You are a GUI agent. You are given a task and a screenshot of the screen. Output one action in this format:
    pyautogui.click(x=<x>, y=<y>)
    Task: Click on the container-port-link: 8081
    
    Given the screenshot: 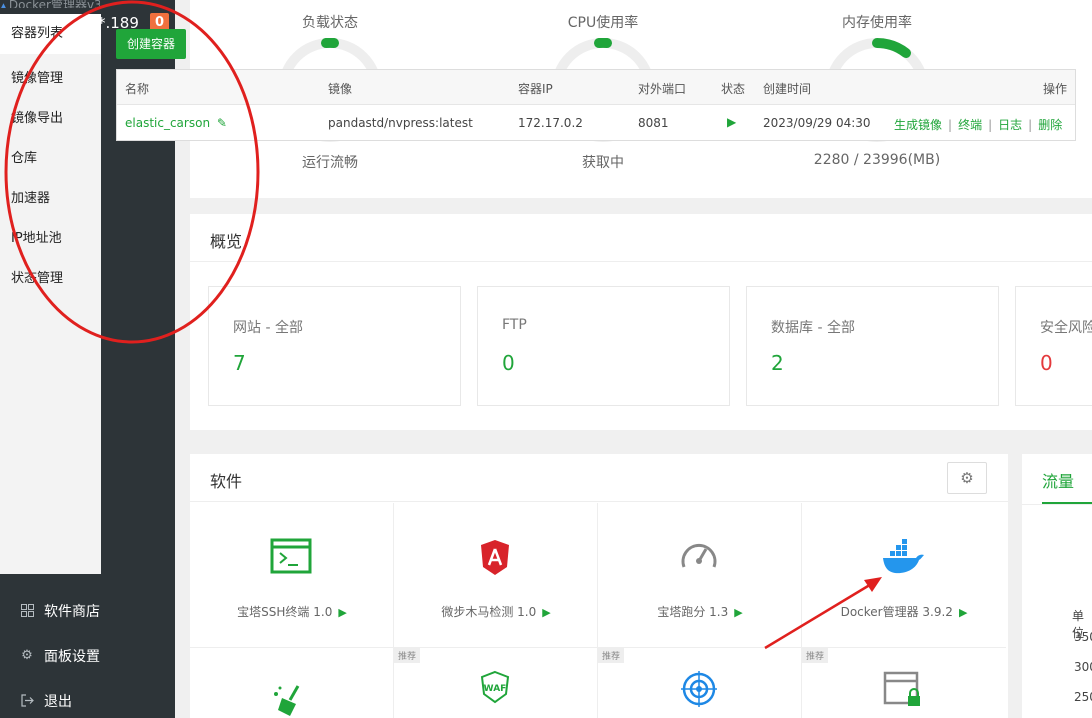 What is the action you would take?
    pyautogui.click(x=653, y=123)
    